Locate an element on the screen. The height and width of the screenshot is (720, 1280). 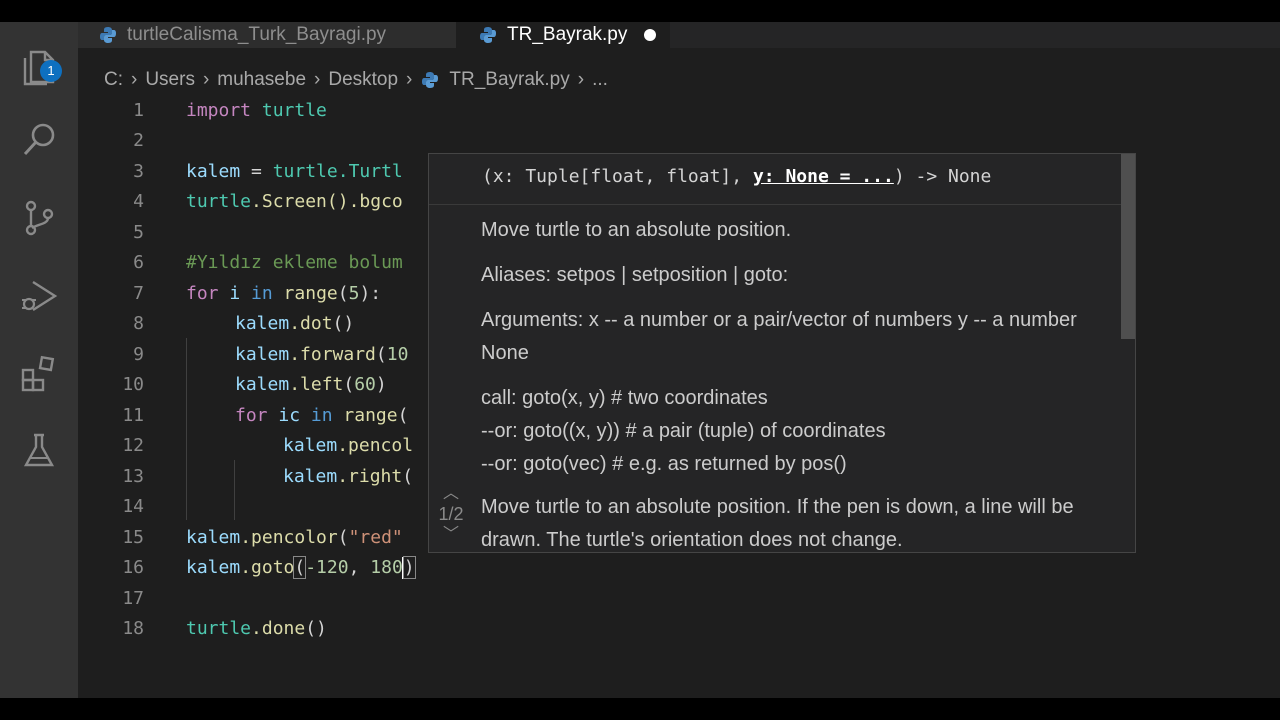
run-debug-icon is located at coordinates (40, 296).